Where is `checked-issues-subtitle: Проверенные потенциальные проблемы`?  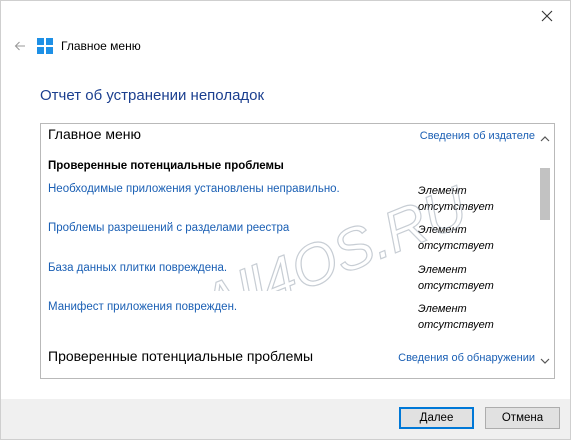
checked-issues-subtitle: Проверенные потенциальные проблемы is located at coordinates (166, 166).